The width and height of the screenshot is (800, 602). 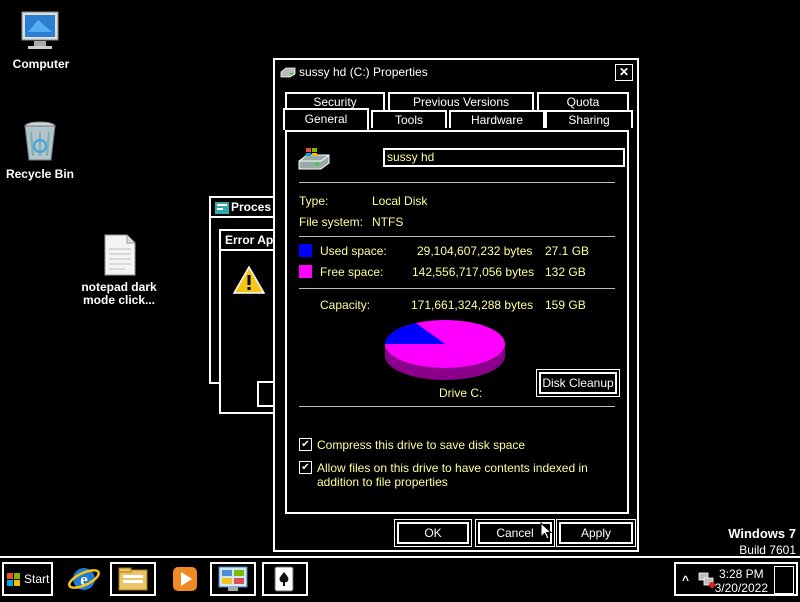 I want to click on tab-tools: Tools, so click(x=409, y=119).